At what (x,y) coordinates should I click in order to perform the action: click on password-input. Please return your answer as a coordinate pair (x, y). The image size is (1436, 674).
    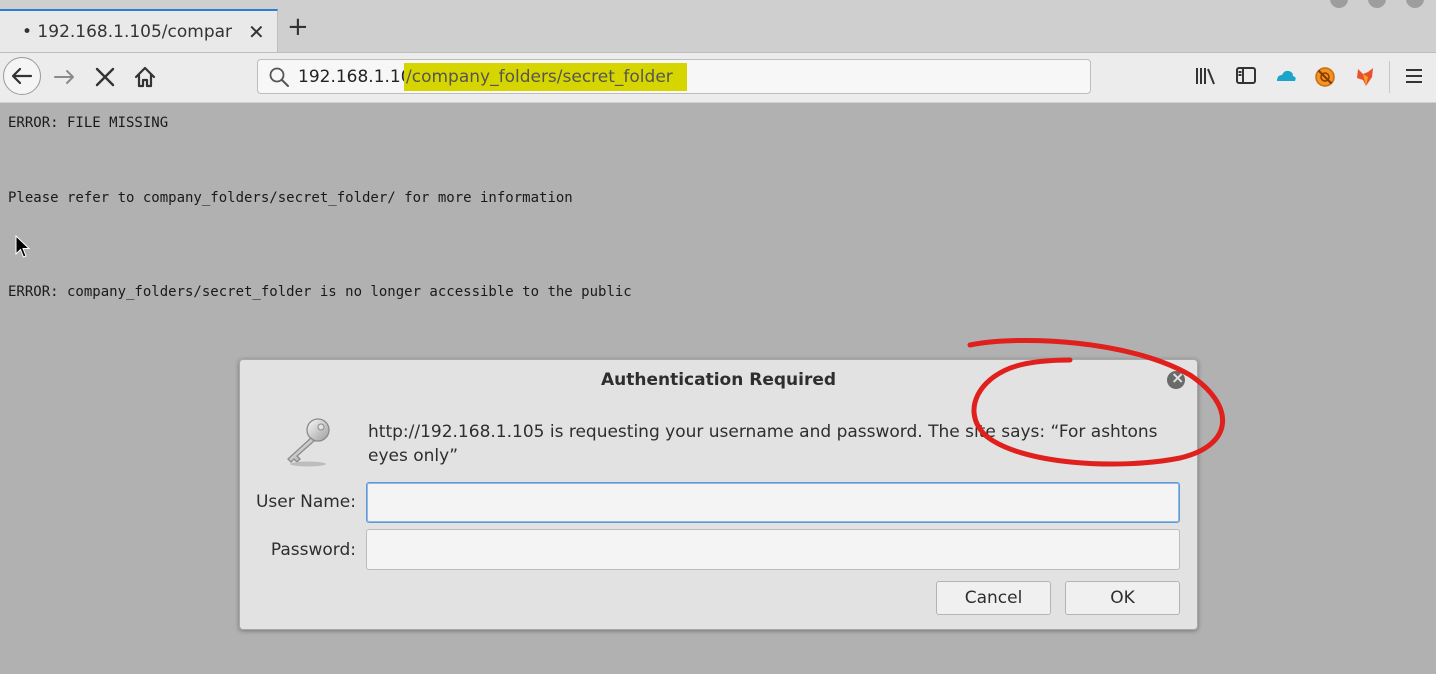
    Looking at the image, I should click on (773, 549).